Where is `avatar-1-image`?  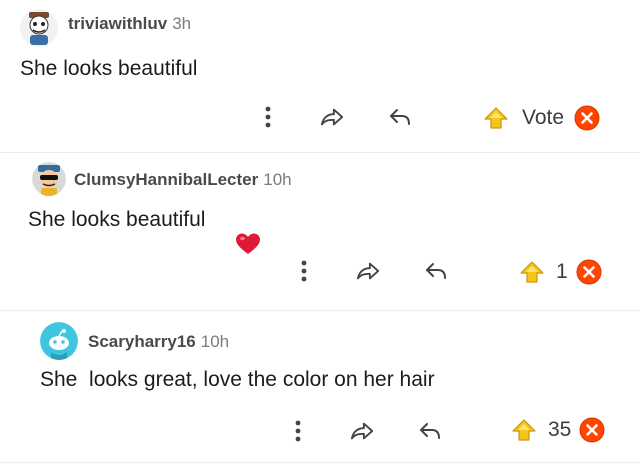 avatar-1-image is located at coordinates (39, 28).